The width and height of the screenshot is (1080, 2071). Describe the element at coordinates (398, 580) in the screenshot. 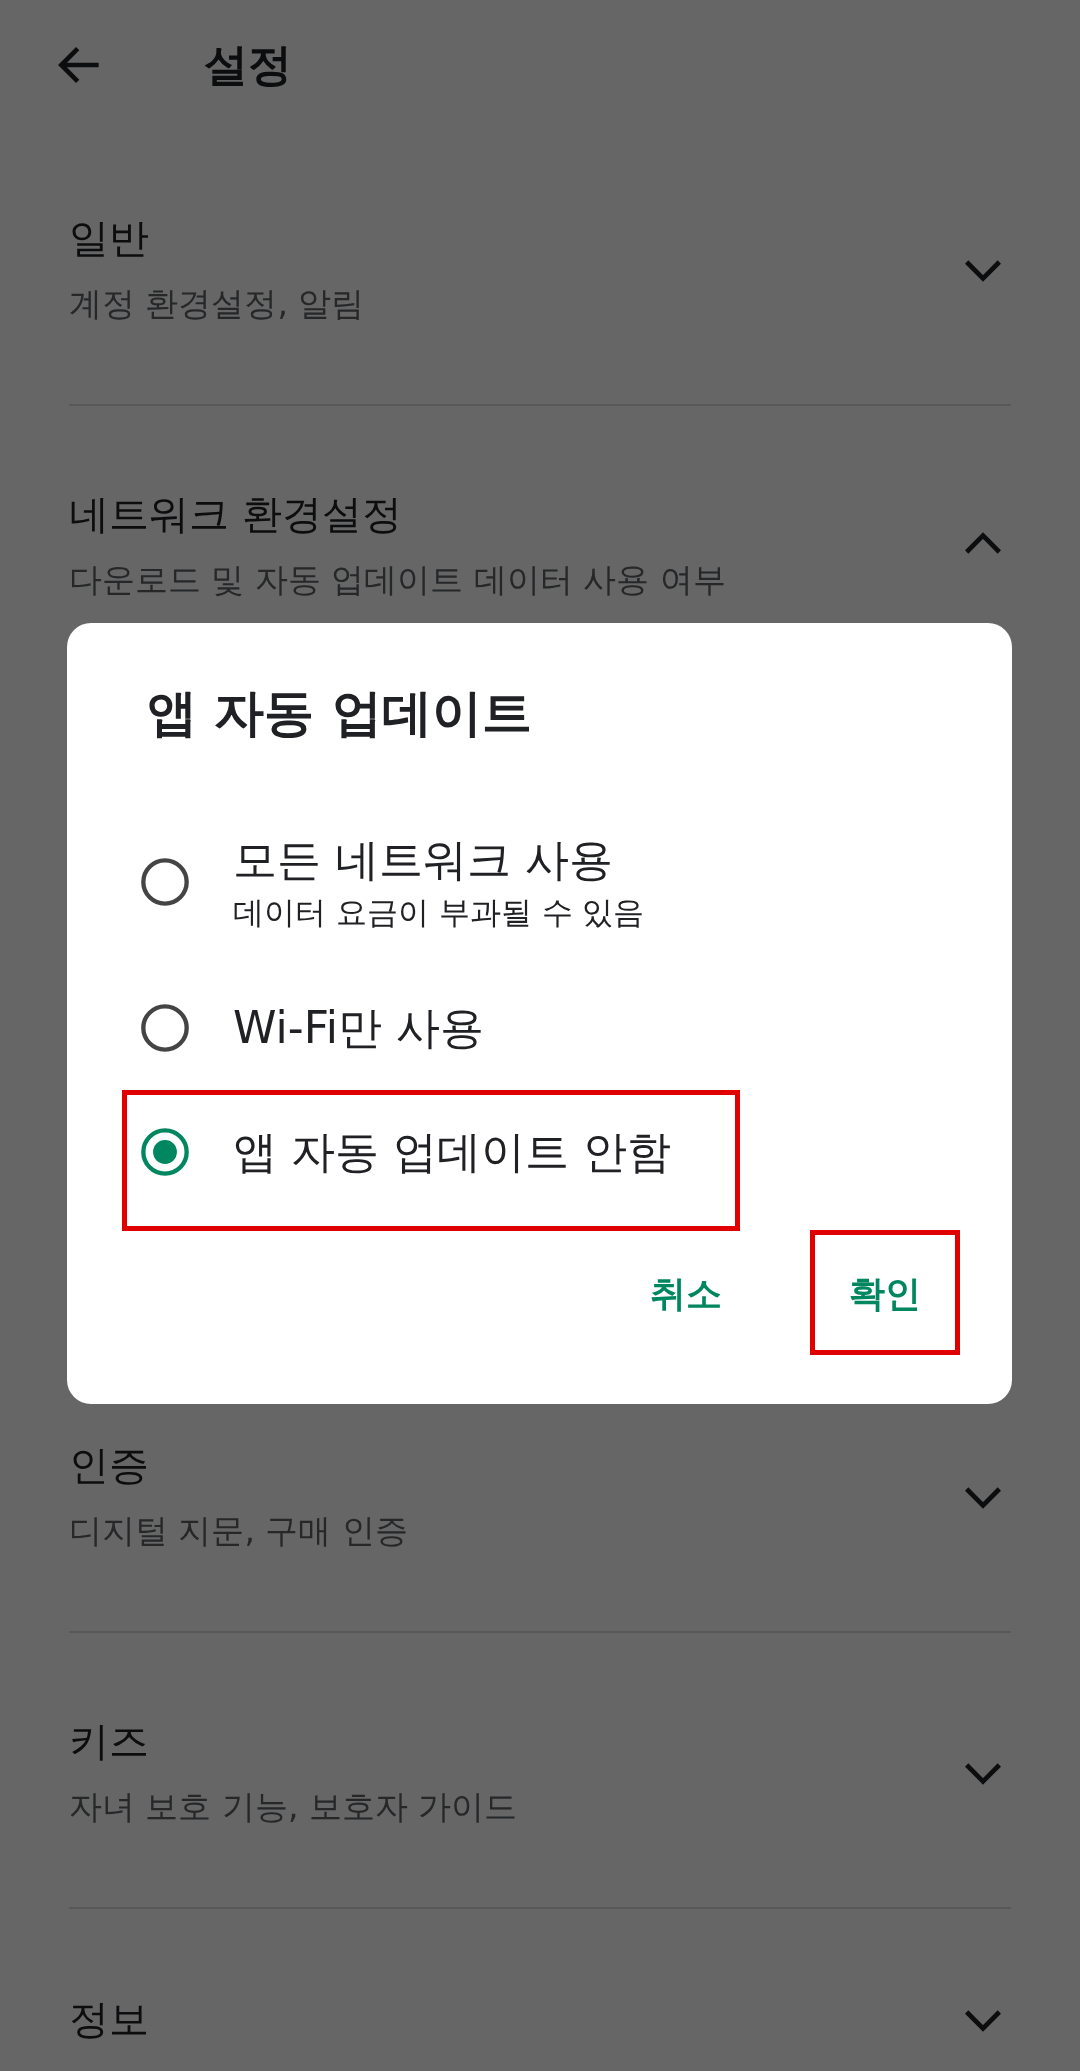

I see `section-subtitle: 다운로드 및 자동 업데이트 데이터 사용 여부` at that location.